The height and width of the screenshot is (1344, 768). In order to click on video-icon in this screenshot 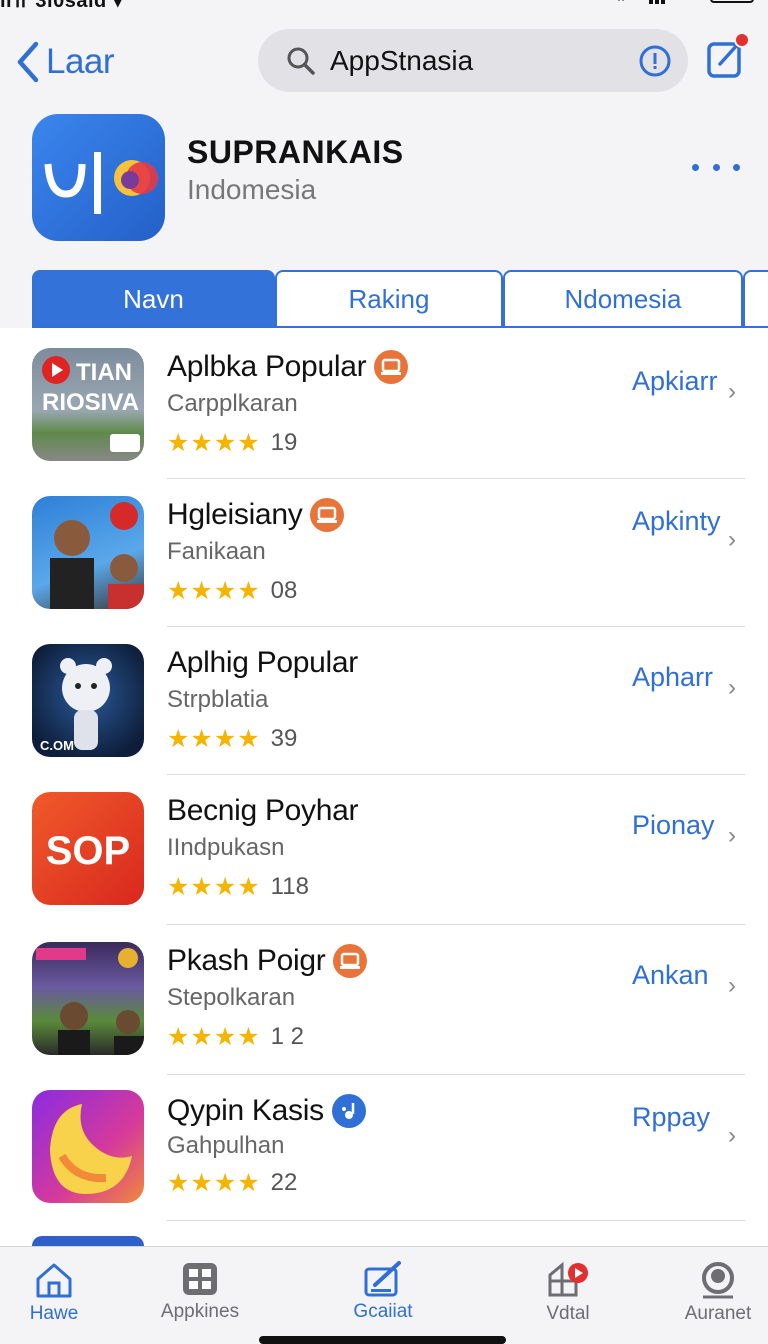, I will do `click(568, 1279)`.